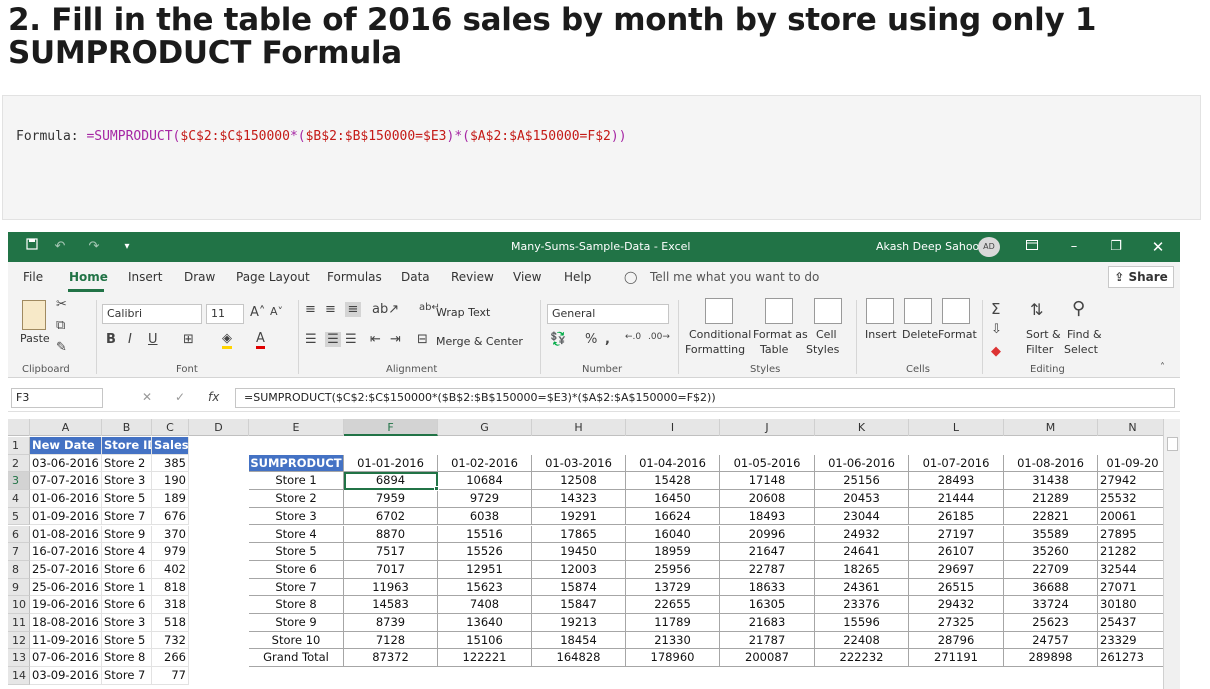  Describe the element at coordinates (1084, 334) in the screenshot. I see `find-label: Find &` at that location.